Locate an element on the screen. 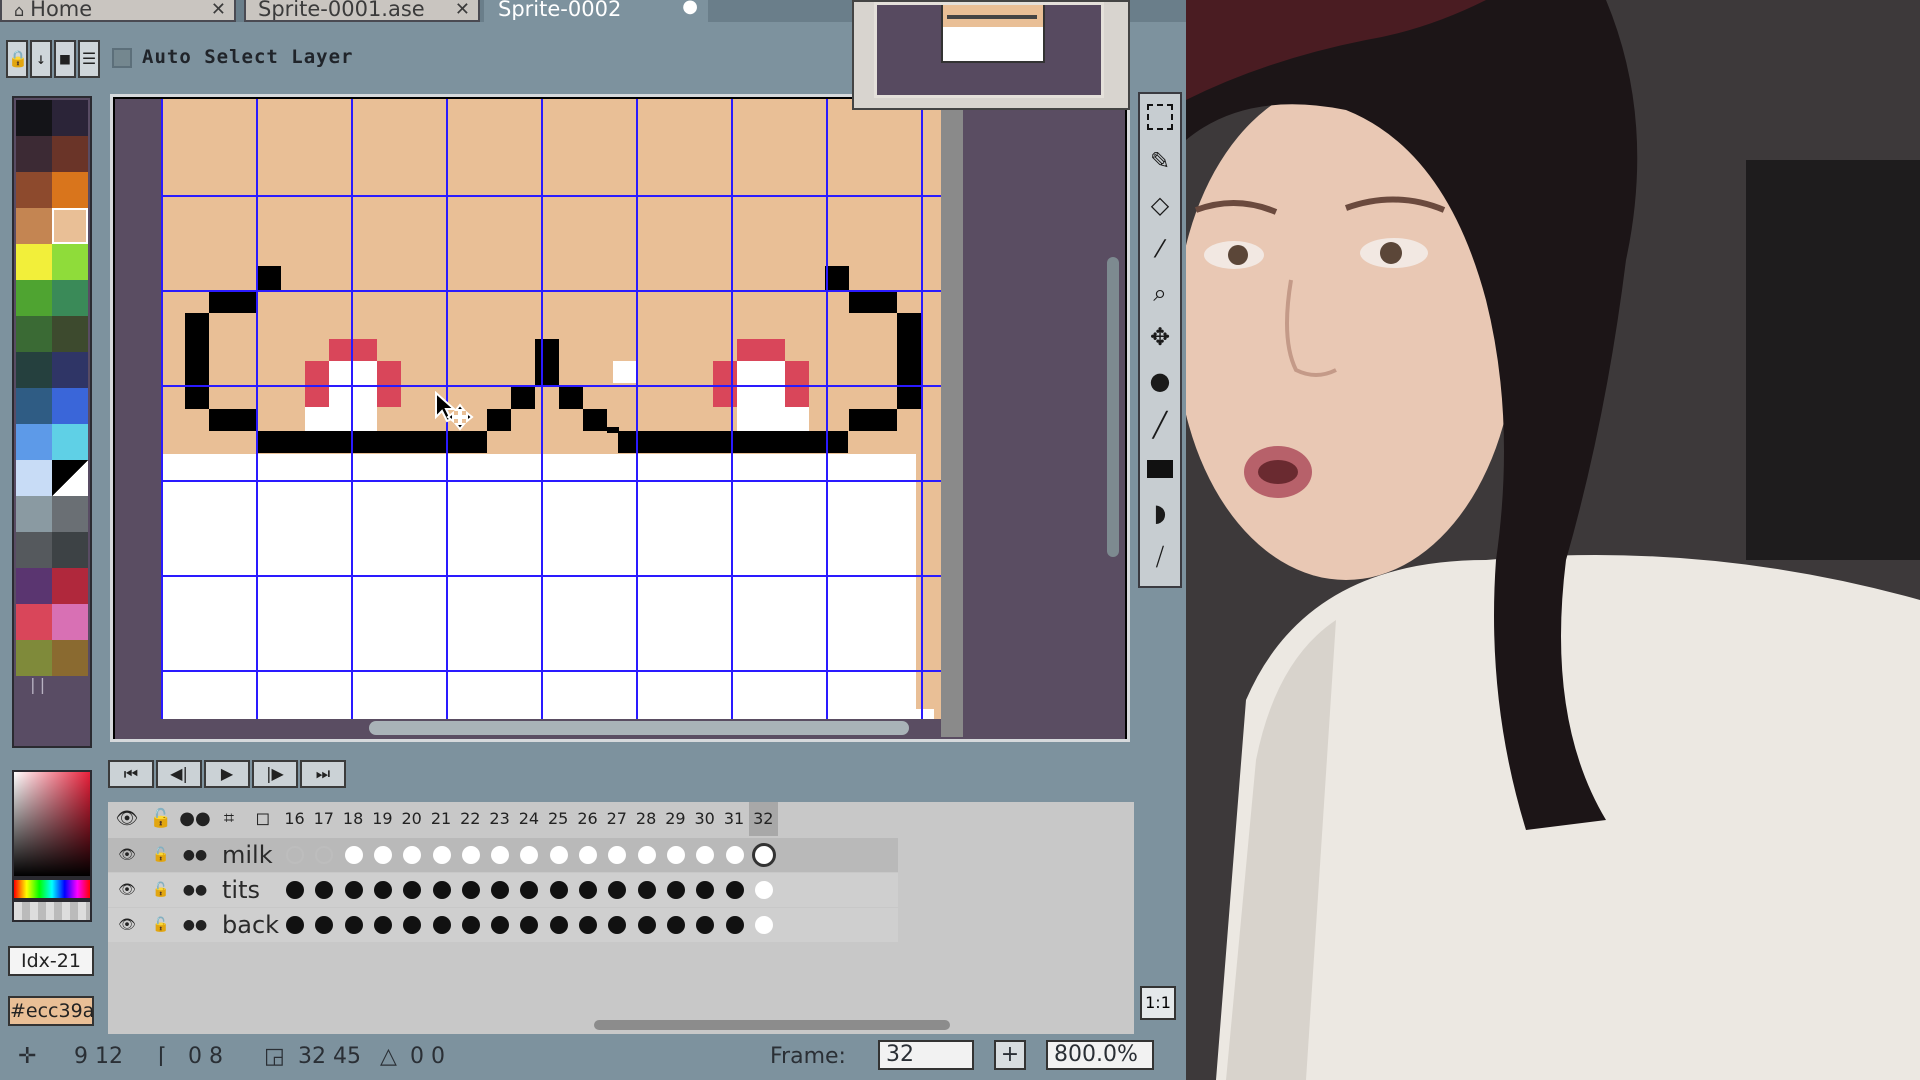 The image size is (1920, 1080). hue-bar is located at coordinates (52, 889).